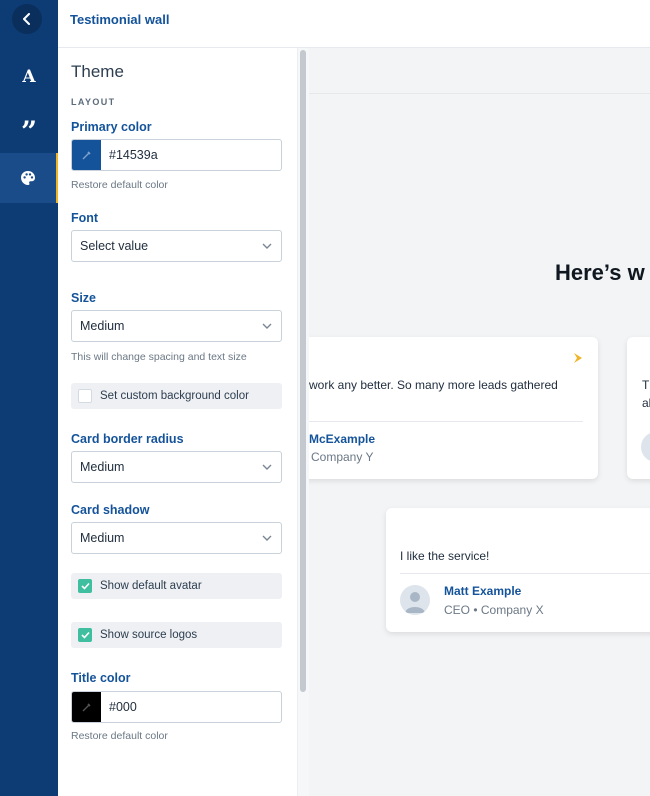 The image size is (650, 796). I want to click on source-logos-label: Show source logos, so click(149, 635).